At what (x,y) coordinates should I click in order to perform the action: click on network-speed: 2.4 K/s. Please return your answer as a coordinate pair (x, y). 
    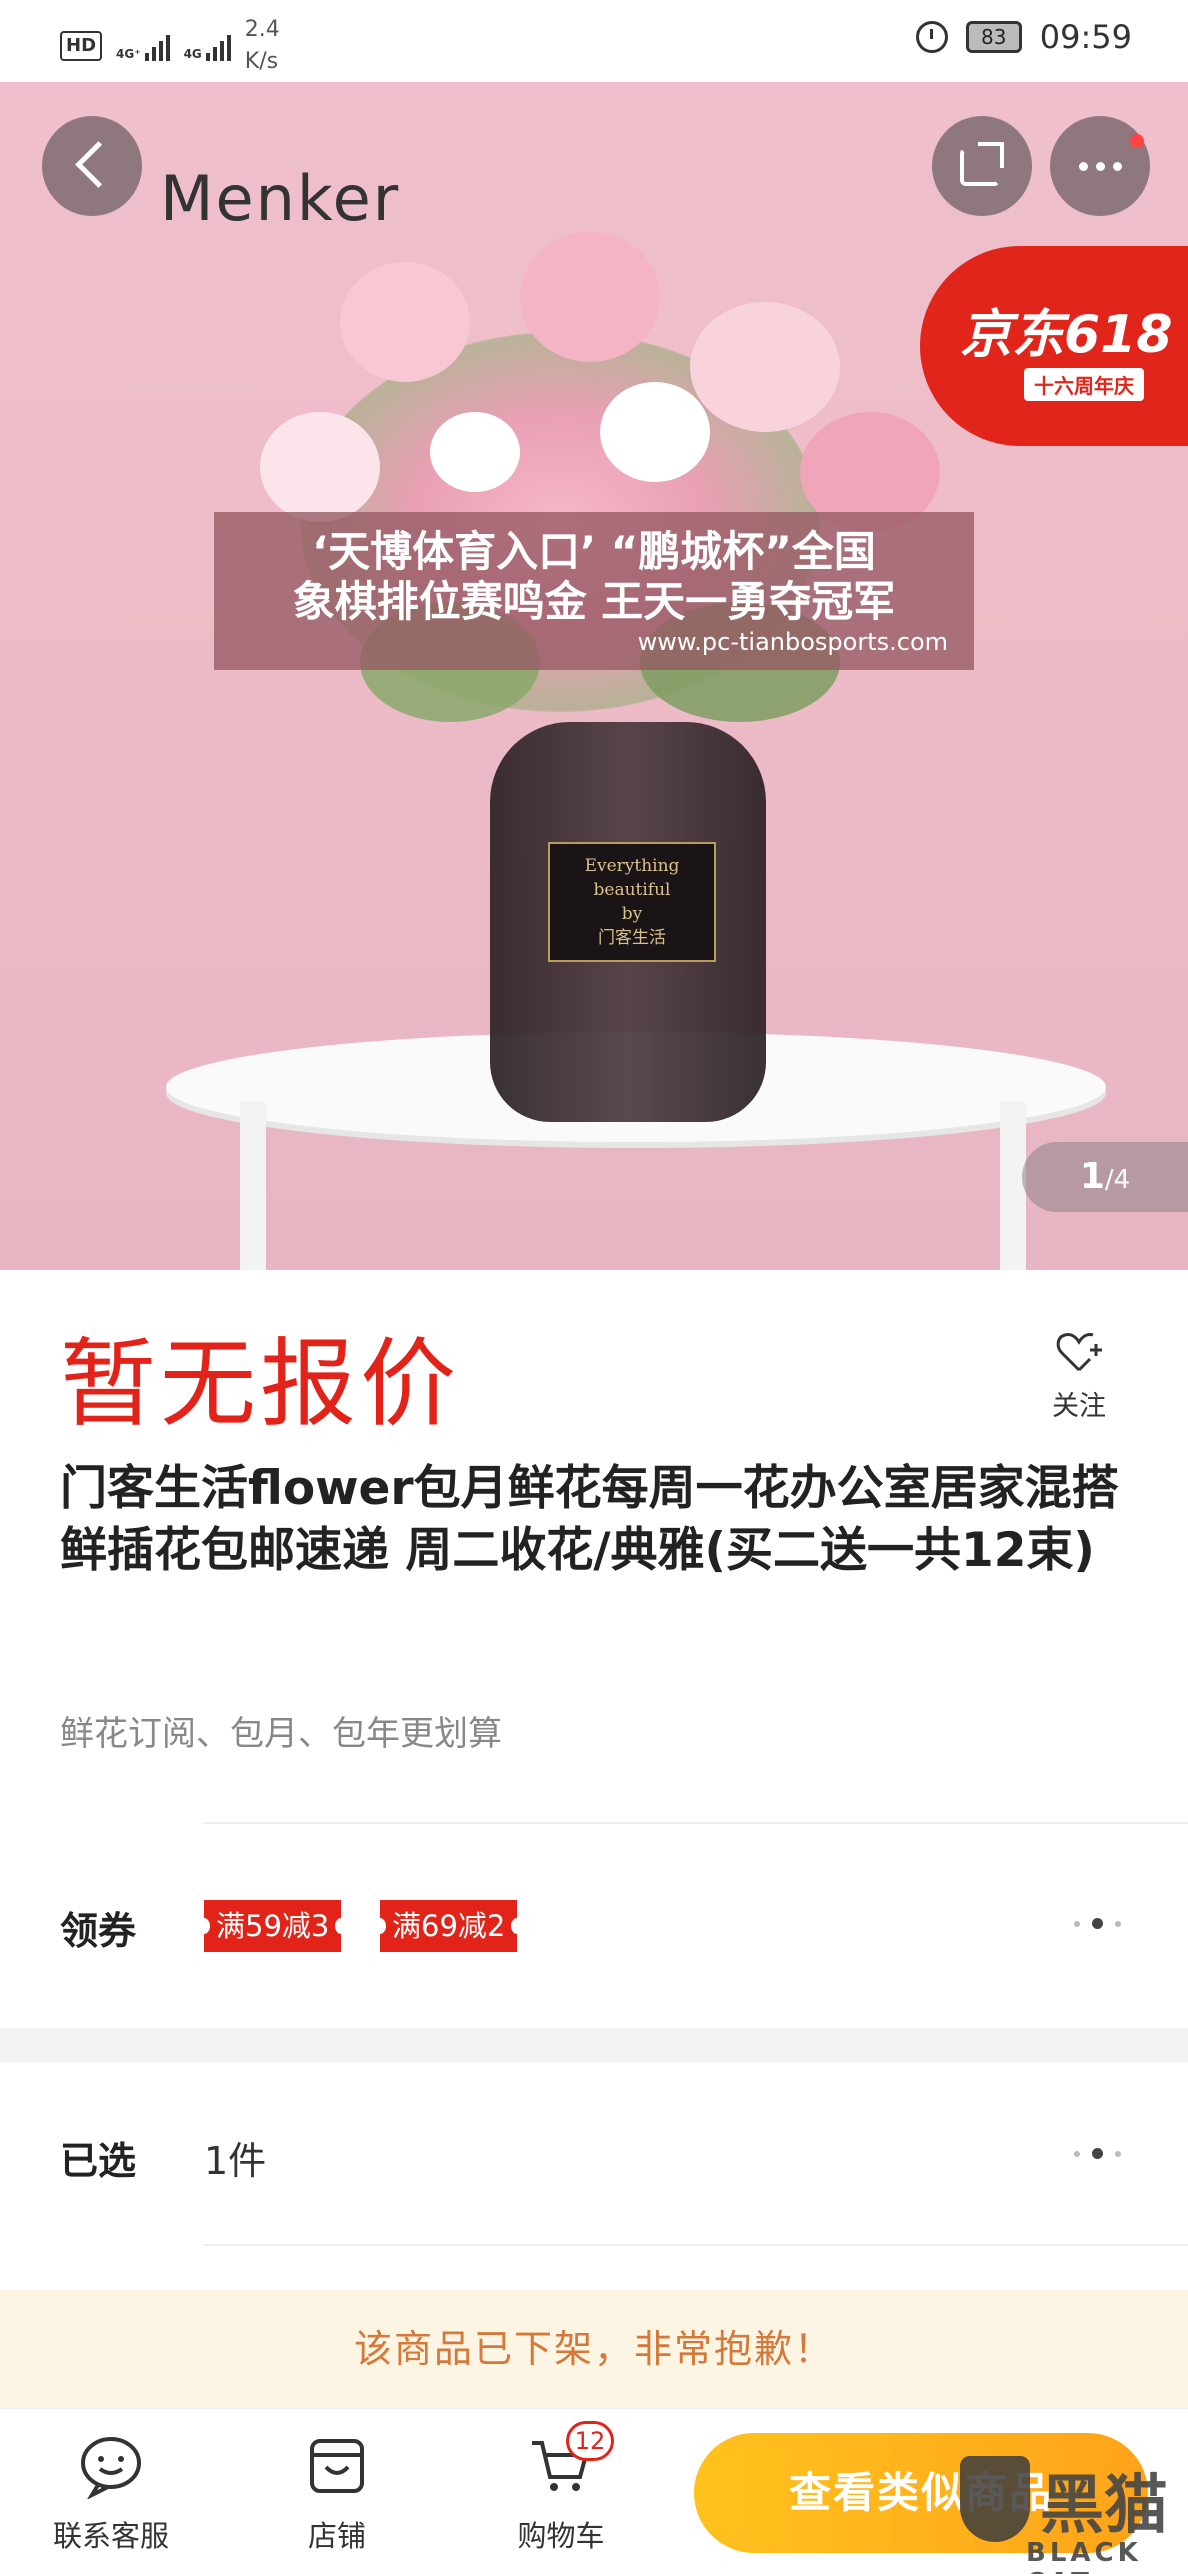
    Looking at the image, I should click on (262, 45).